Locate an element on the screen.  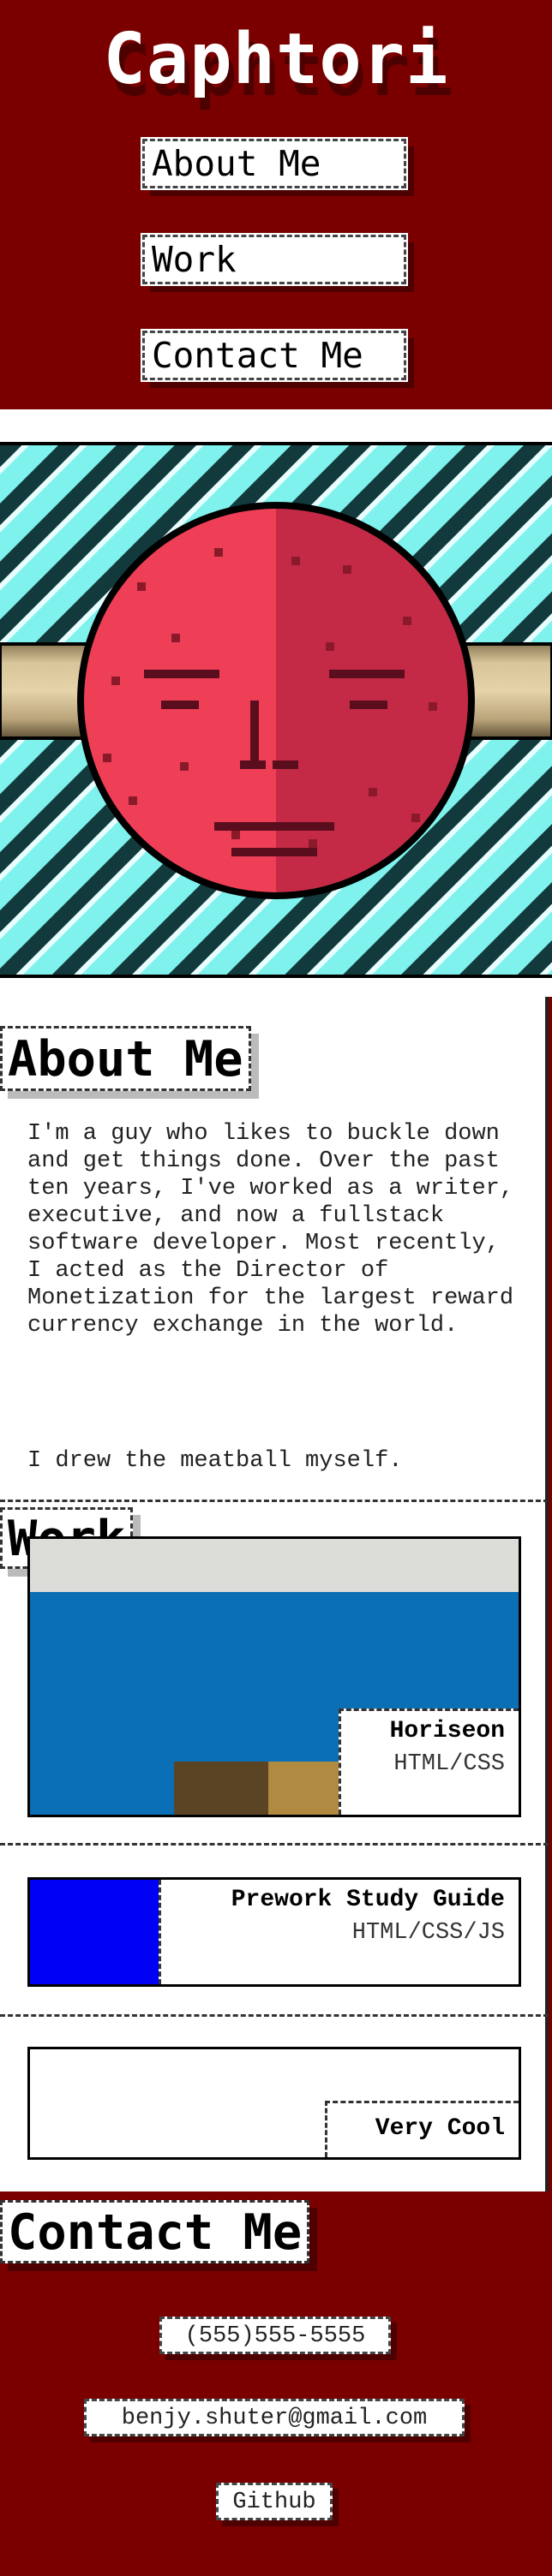
nav-link-about: About Me is located at coordinates (274, 163).